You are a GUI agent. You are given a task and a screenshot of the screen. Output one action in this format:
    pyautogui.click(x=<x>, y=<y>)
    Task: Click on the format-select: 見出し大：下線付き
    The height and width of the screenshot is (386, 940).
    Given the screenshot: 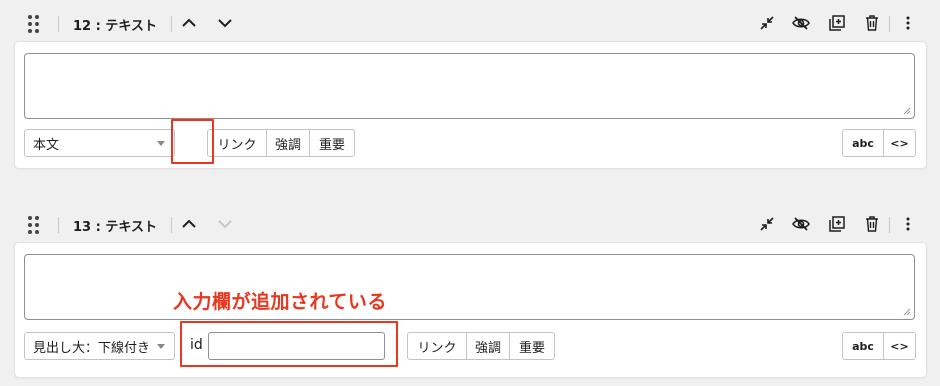 What is the action you would take?
    pyautogui.click(x=99, y=346)
    